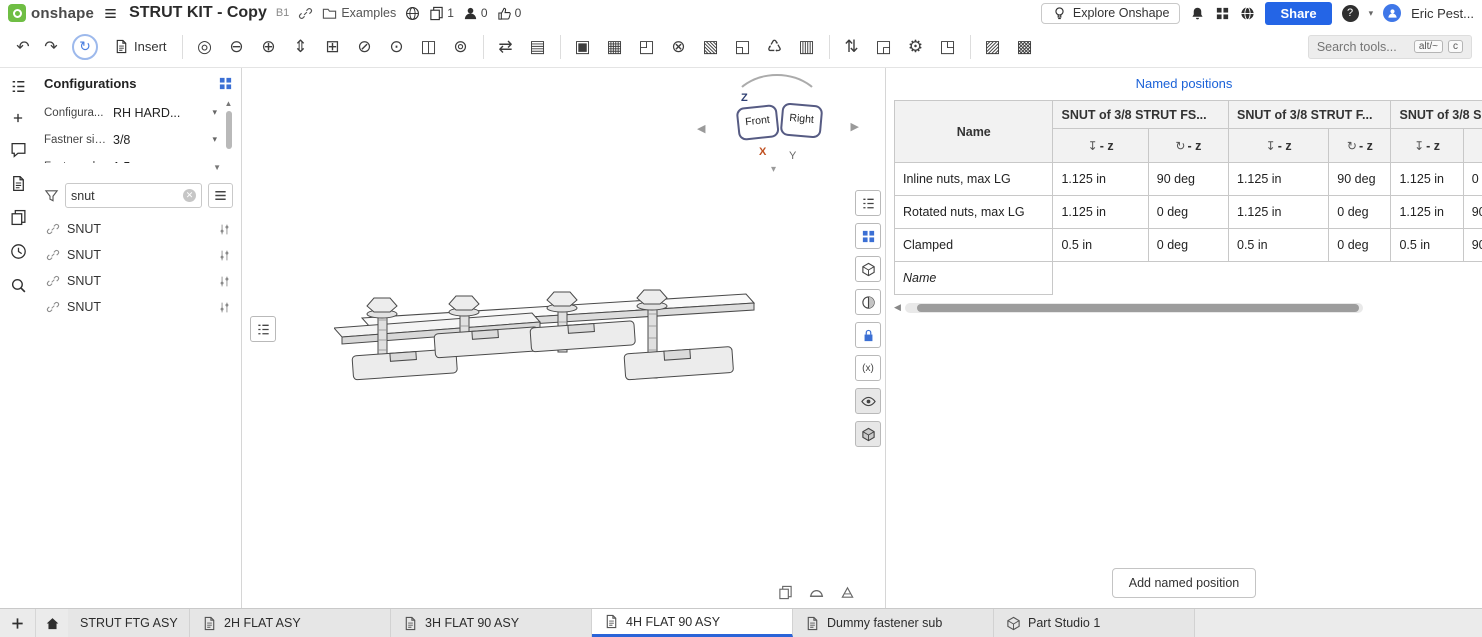 The width and height of the screenshot is (1482, 637). Describe the element at coordinates (1094, 623) in the screenshot. I see `tab-part-studio-1: Part Studio 1` at that location.